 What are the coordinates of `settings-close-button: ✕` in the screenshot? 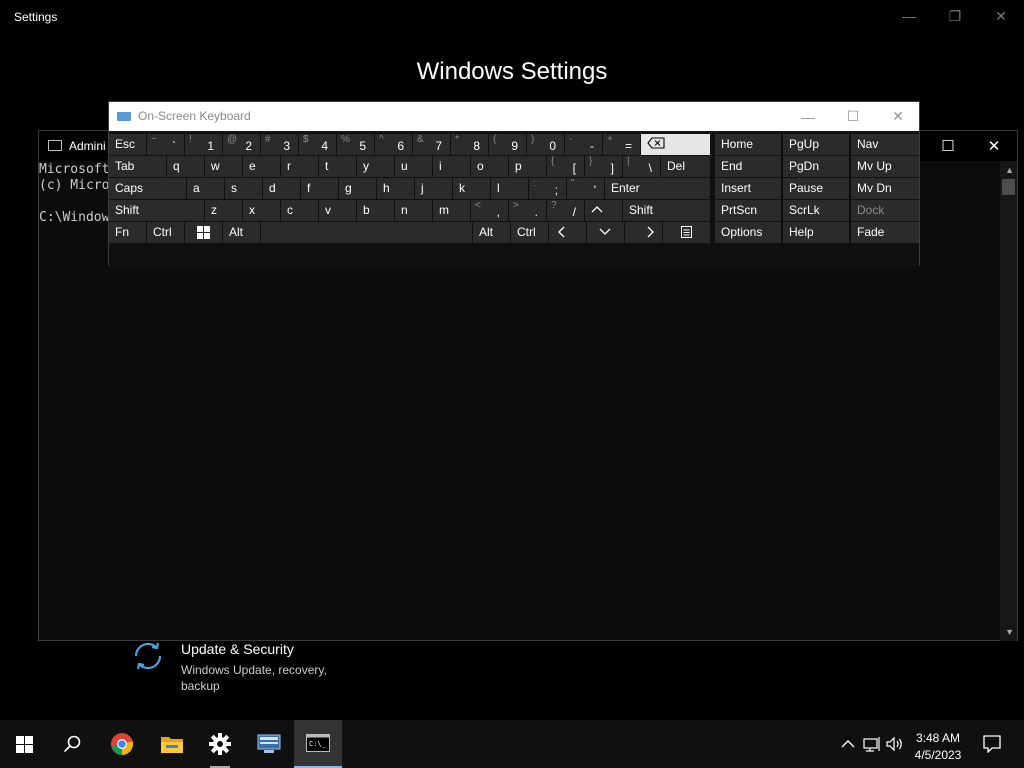 It's located at (1001, 16).